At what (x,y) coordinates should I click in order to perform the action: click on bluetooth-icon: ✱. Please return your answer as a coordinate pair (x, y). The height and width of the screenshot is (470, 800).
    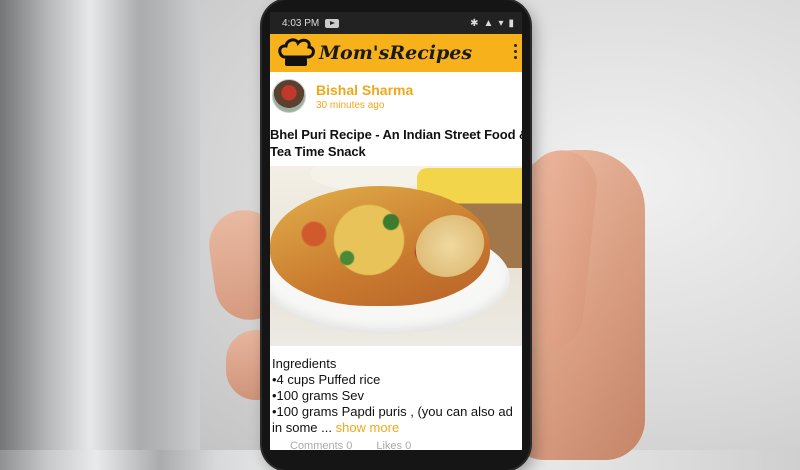
    Looking at the image, I should click on (474, 23).